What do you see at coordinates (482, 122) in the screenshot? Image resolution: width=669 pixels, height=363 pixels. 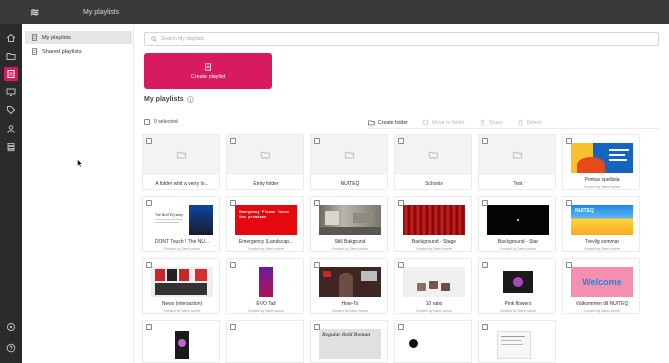 I see `share-icon` at bounding box center [482, 122].